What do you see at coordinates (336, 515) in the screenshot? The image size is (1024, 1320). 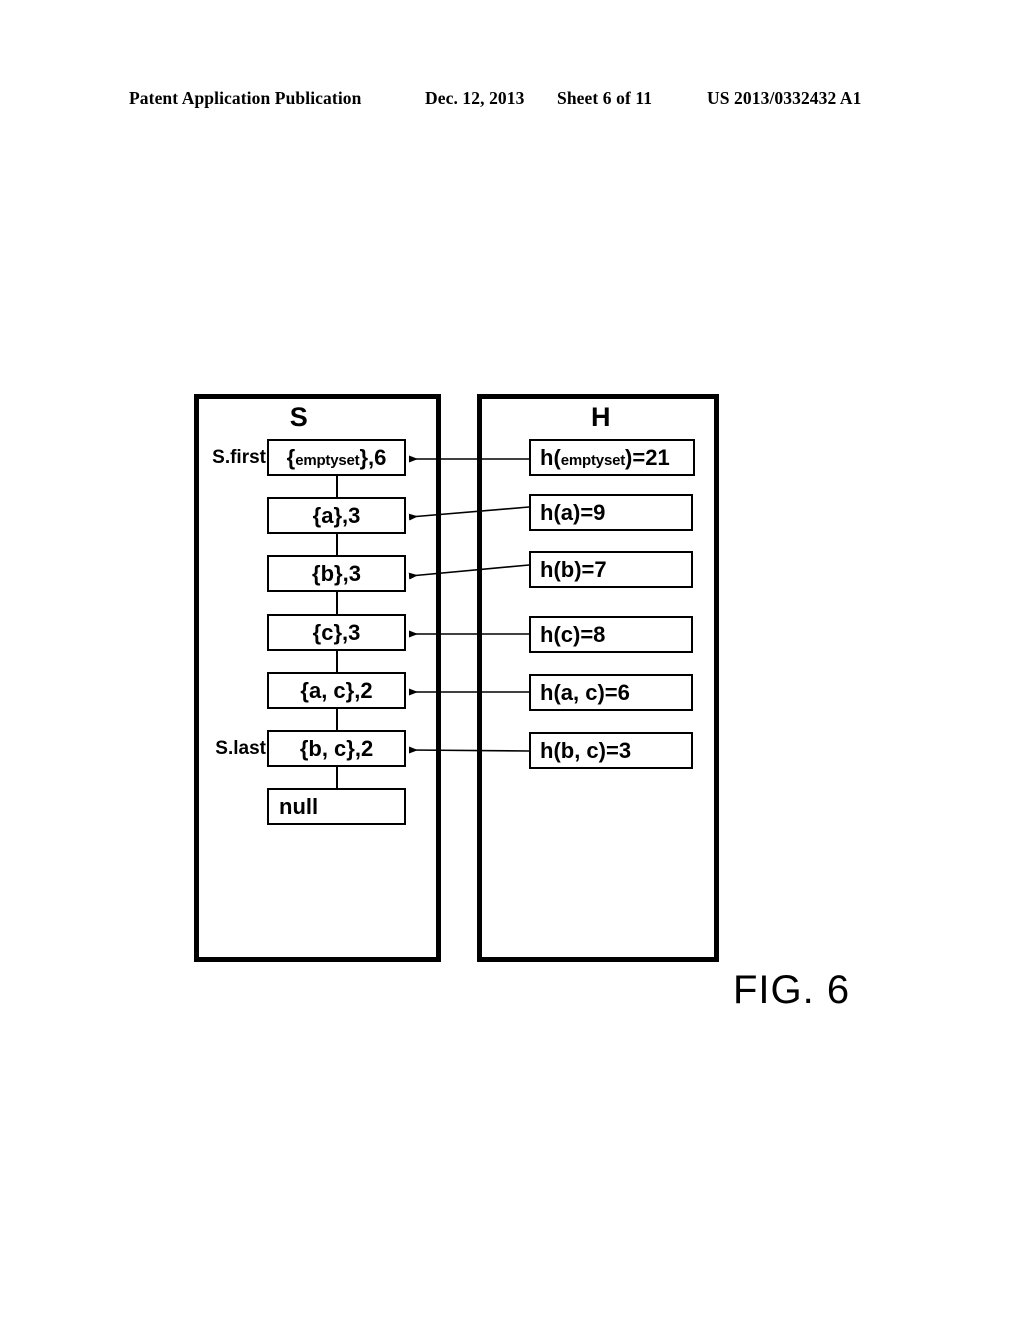 I see `s-node-1: {a},3` at bounding box center [336, 515].